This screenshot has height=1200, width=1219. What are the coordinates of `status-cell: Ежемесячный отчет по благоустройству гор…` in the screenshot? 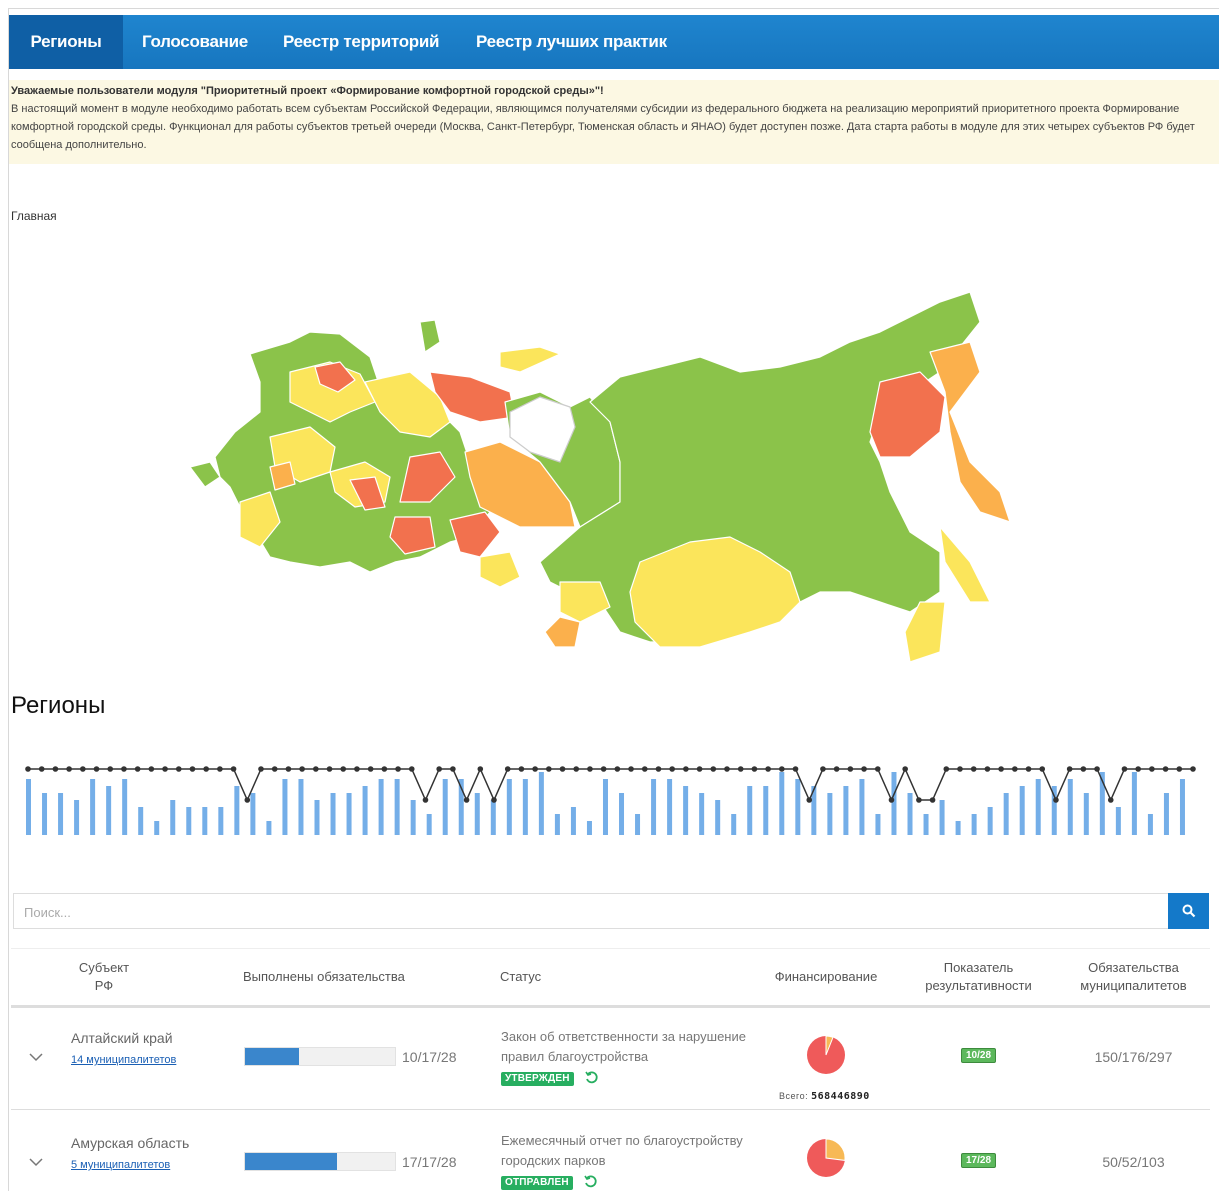 It's located at (631, 1161).